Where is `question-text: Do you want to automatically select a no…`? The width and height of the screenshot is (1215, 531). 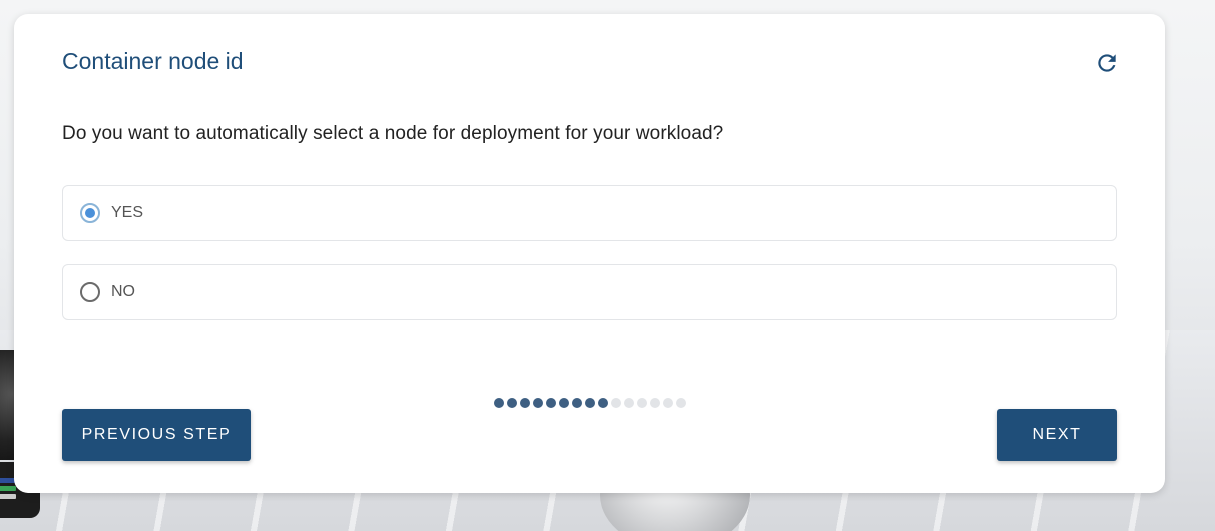 question-text: Do you want to automatically select a no… is located at coordinates (393, 133).